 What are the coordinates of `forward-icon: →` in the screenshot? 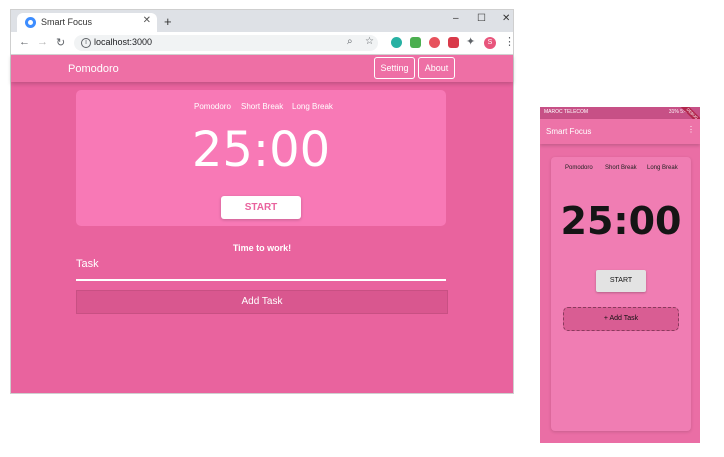 It's located at (42, 42).